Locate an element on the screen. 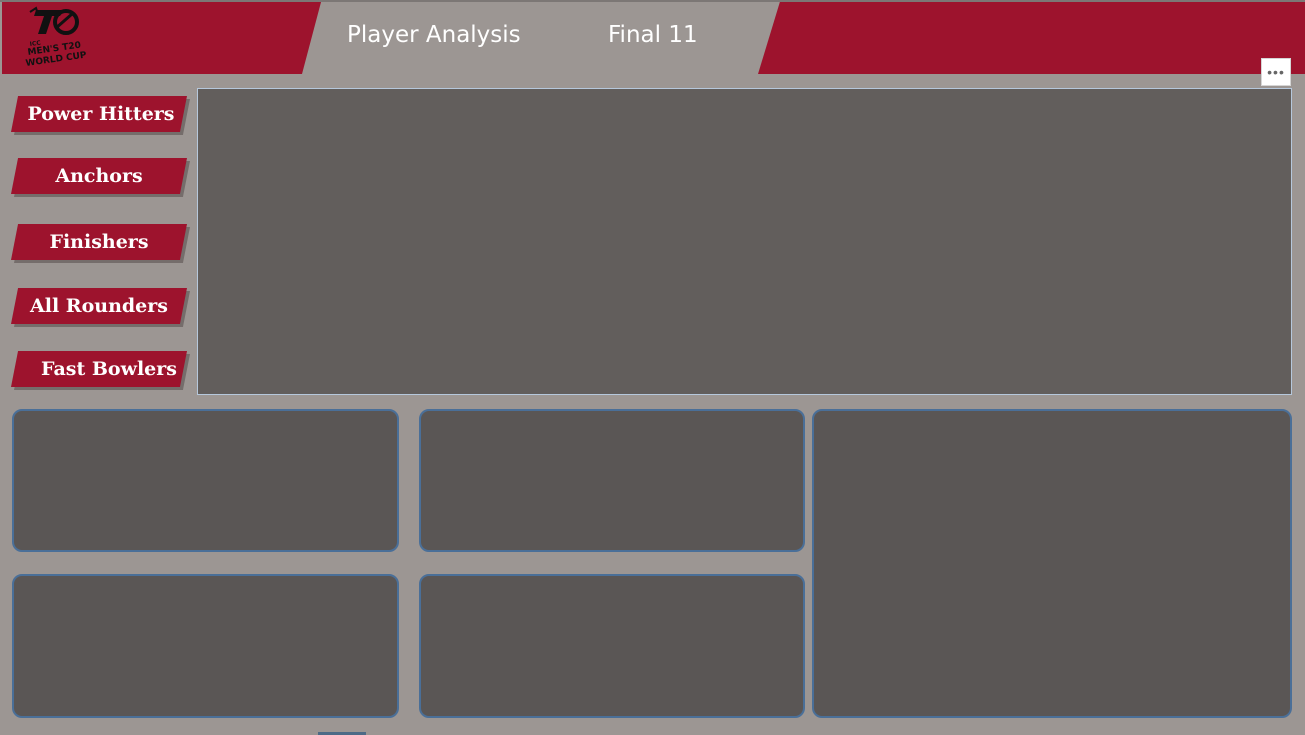 This screenshot has width=1305, height=735. finishers-label: Finishers is located at coordinates (99, 242).